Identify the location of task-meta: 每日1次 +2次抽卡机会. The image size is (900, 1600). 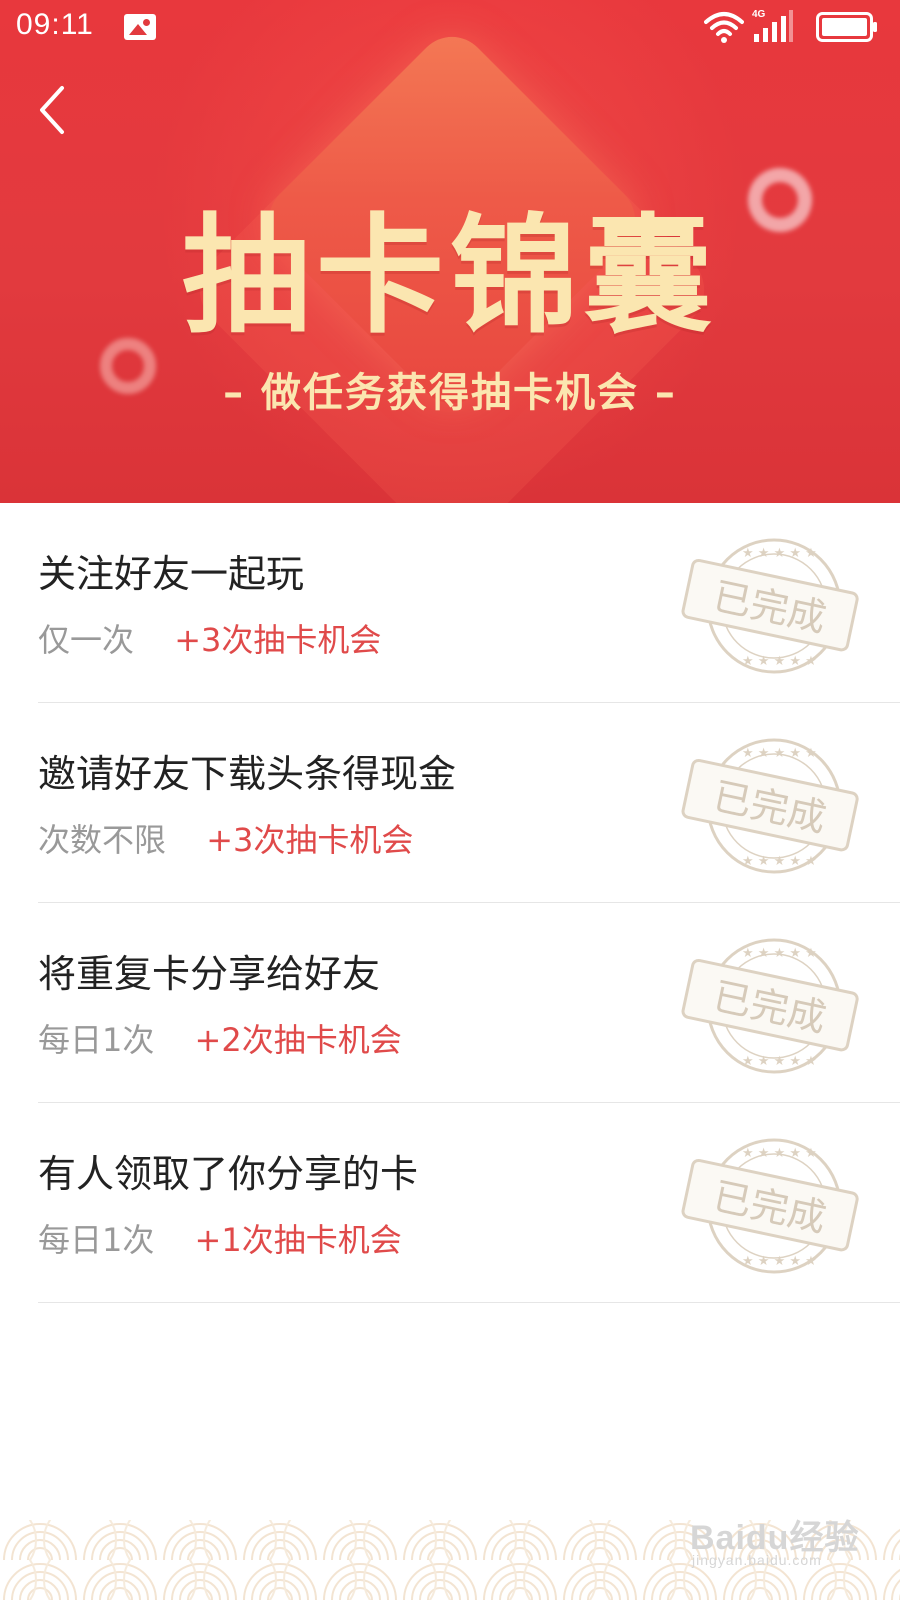
(220, 1038).